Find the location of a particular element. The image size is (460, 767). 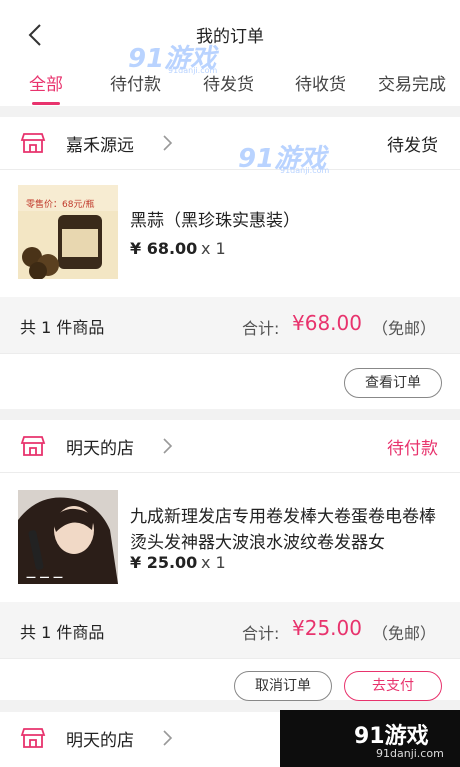

order-status: 待付款 is located at coordinates (412, 449).